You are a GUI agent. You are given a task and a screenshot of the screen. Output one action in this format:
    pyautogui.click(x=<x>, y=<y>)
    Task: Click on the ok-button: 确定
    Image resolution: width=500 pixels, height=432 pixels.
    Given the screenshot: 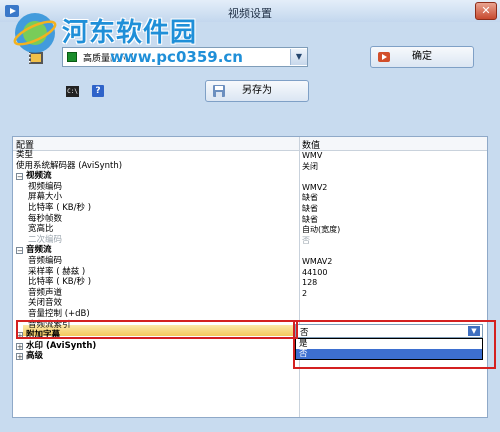 What is the action you would take?
    pyautogui.click(x=422, y=57)
    